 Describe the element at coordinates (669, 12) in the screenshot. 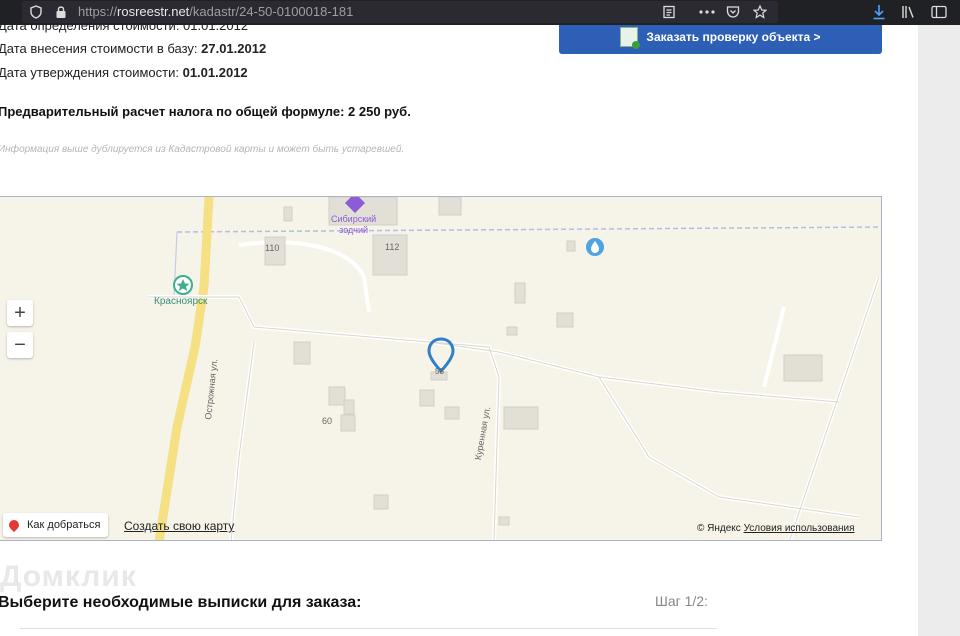

I see `reader-view-icon` at that location.